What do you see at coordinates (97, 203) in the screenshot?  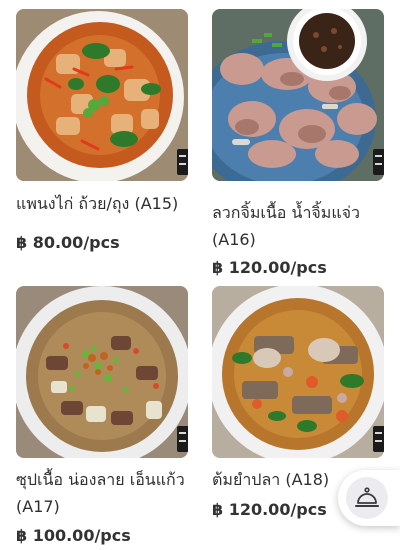 I see `menu-item-name: แพนงไก่ ถ้วย/ถุง (A15)` at bounding box center [97, 203].